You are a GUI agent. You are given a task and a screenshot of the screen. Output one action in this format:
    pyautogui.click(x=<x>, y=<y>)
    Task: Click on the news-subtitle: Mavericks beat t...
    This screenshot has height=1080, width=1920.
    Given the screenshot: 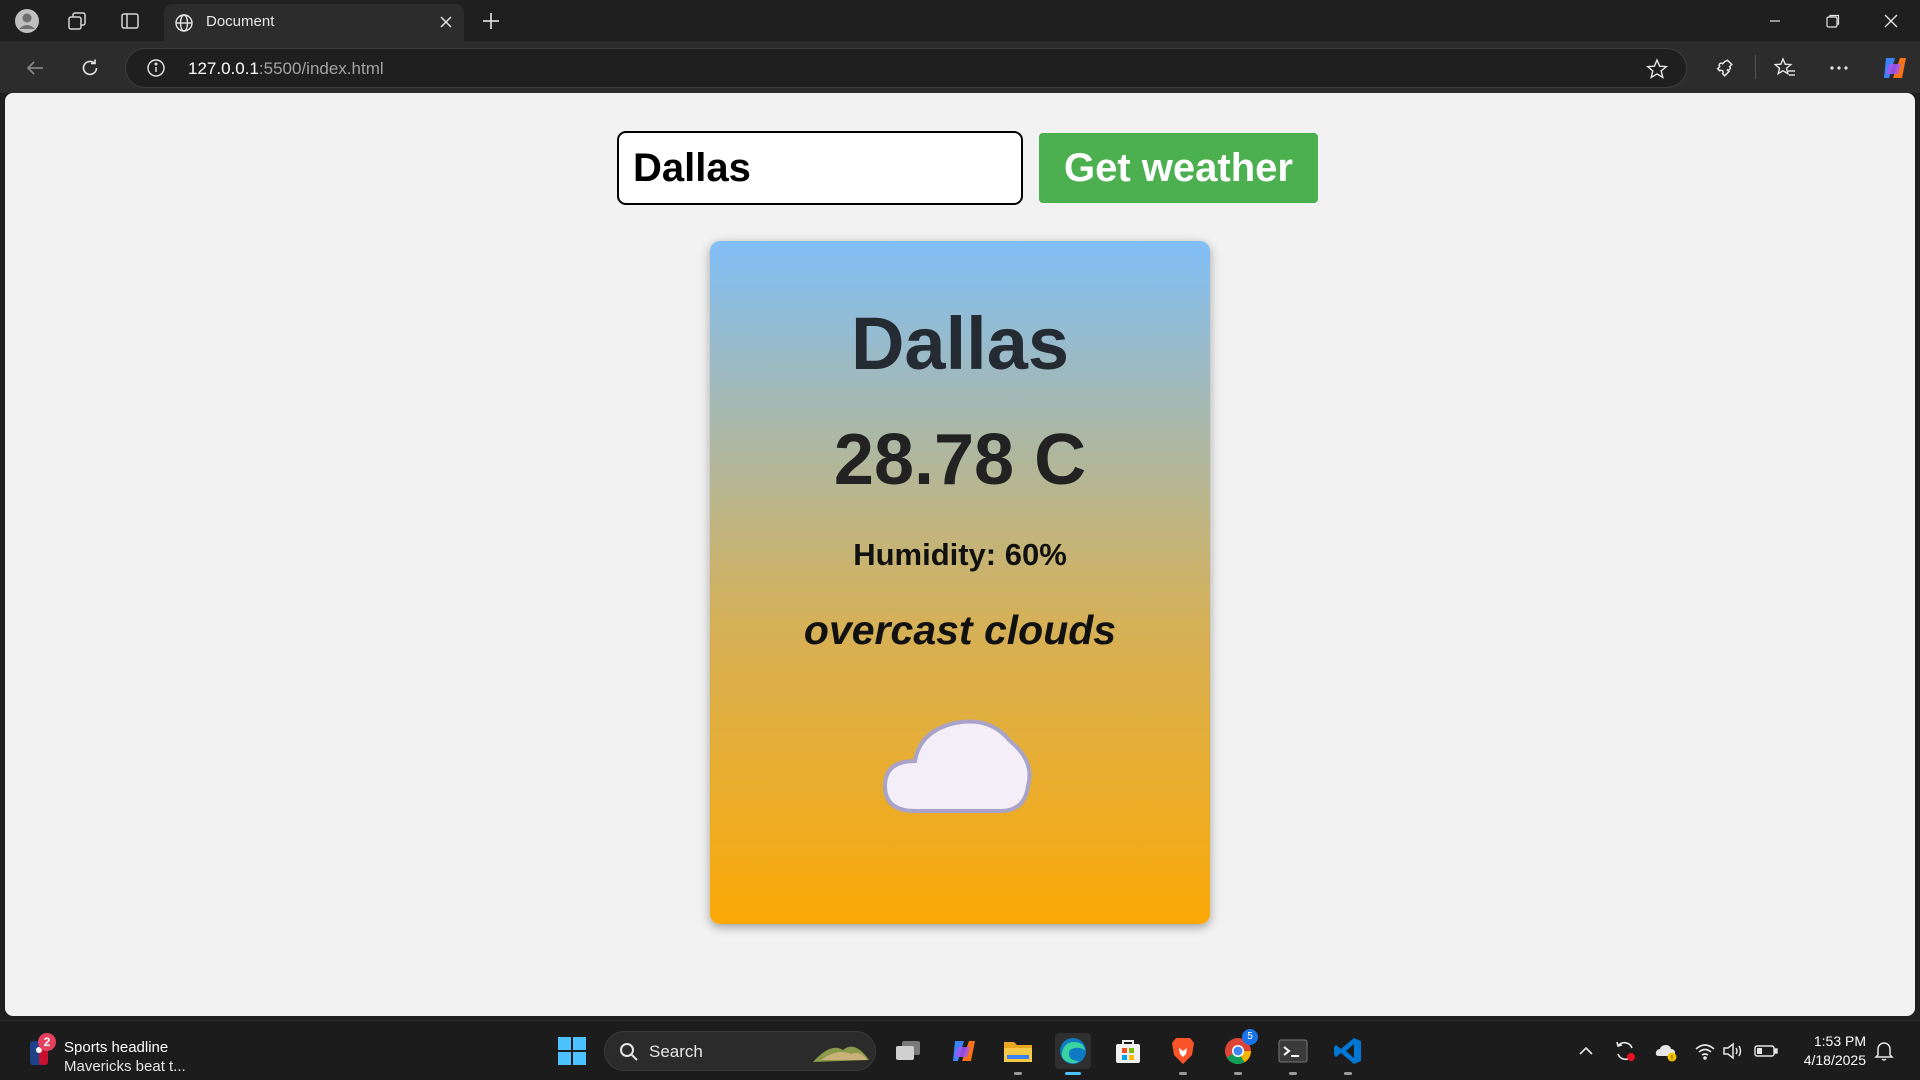 What is the action you would take?
    pyautogui.click(x=125, y=1066)
    